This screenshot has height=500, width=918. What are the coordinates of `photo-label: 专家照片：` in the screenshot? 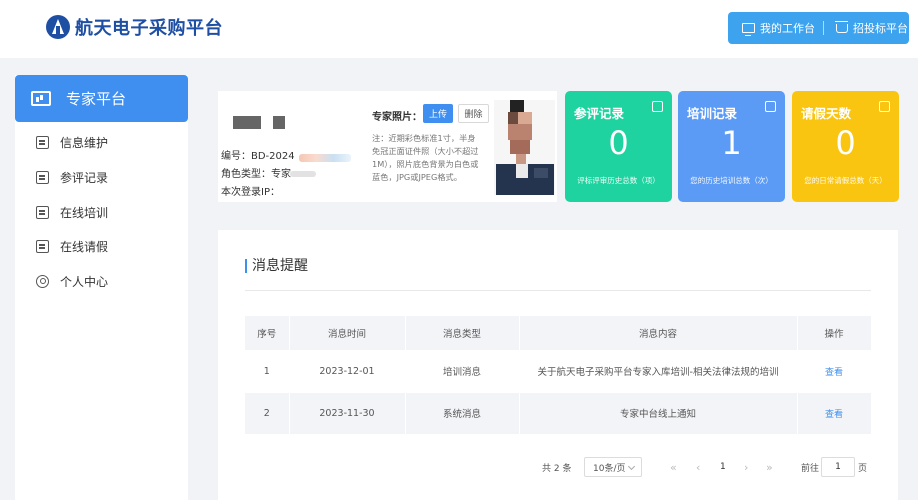 It's located at (397, 117).